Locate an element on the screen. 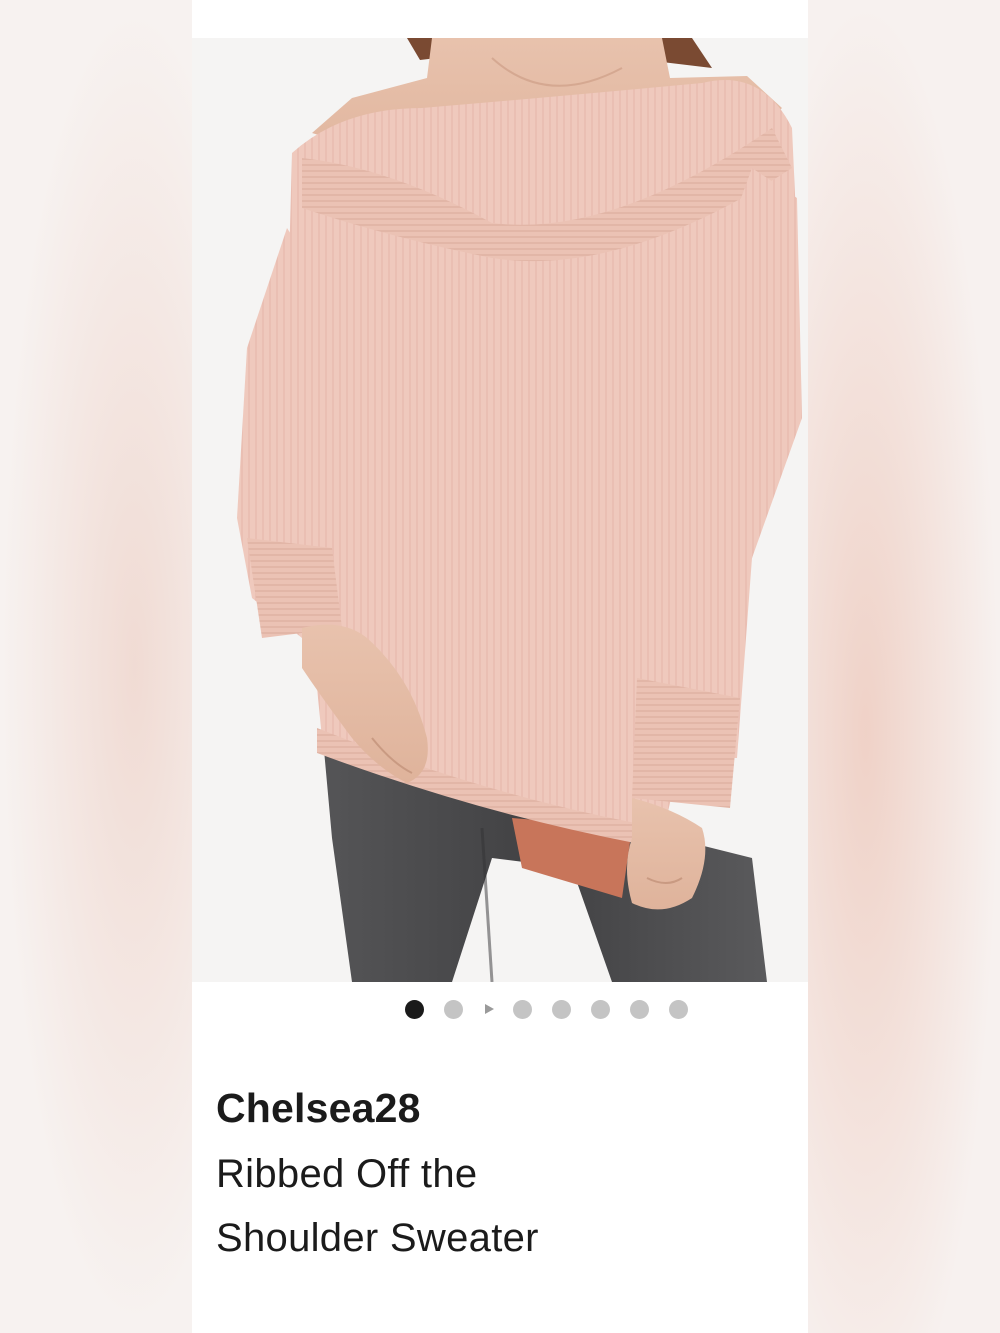  brand-name: Chelsea28 is located at coordinates (496, 1108).